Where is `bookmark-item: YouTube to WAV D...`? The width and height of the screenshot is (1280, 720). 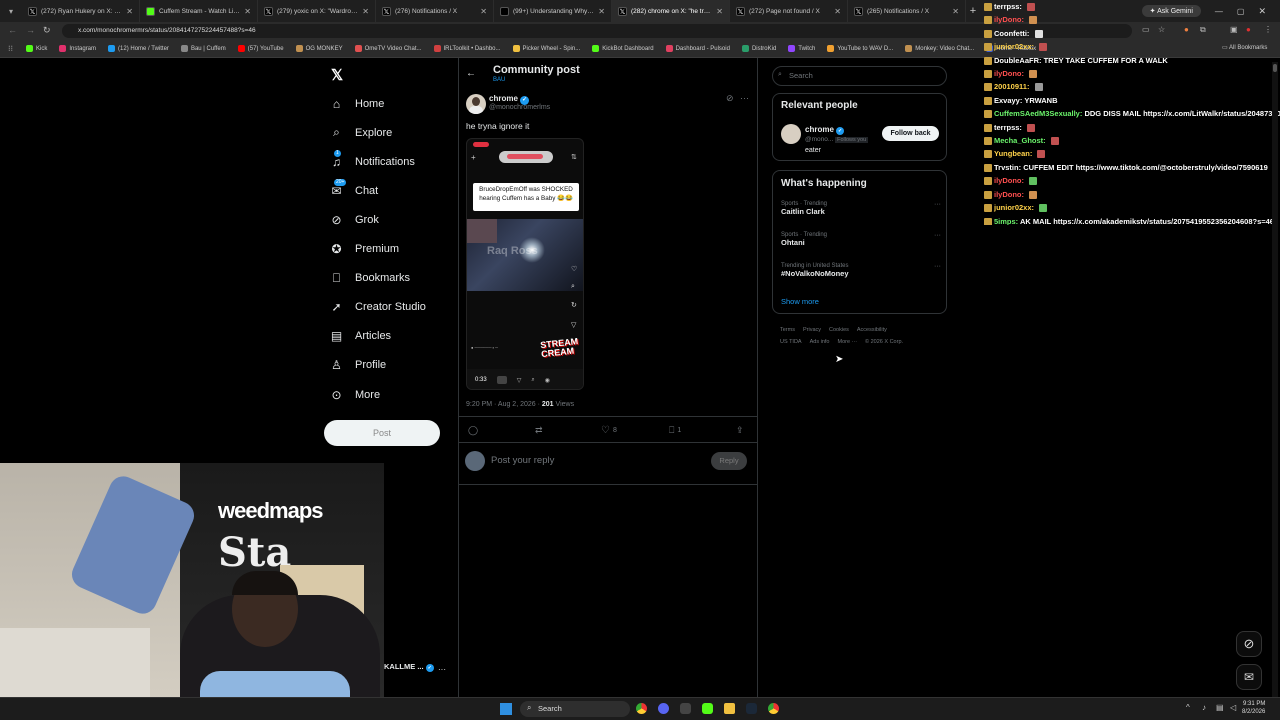 bookmark-item: YouTube to WAV D... is located at coordinates (860, 48).